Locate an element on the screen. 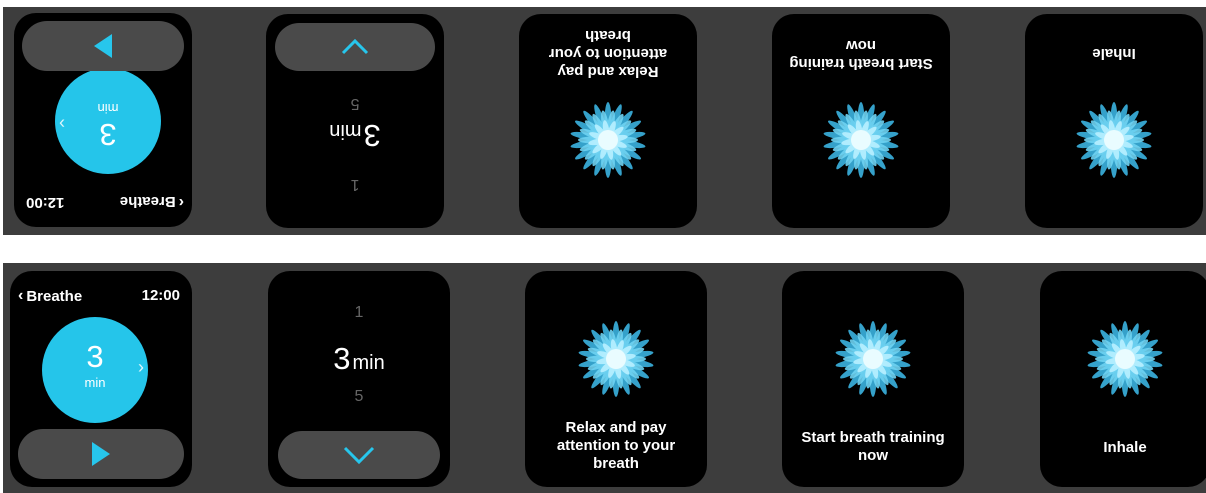 The height and width of the screenshot is (493, 1206). confirm-up-button is located at coordinates (355, 47).